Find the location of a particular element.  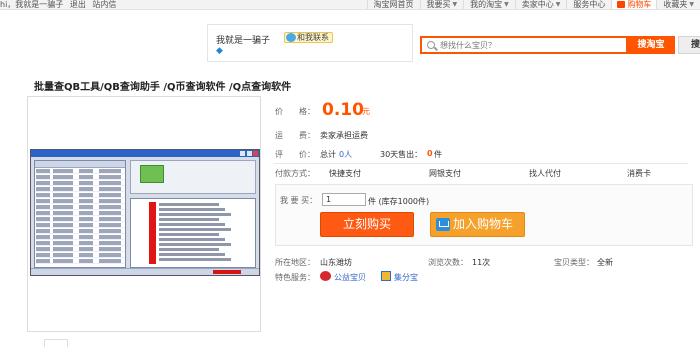

rating-count-link: 0人 is located at coordinates (345, 154).